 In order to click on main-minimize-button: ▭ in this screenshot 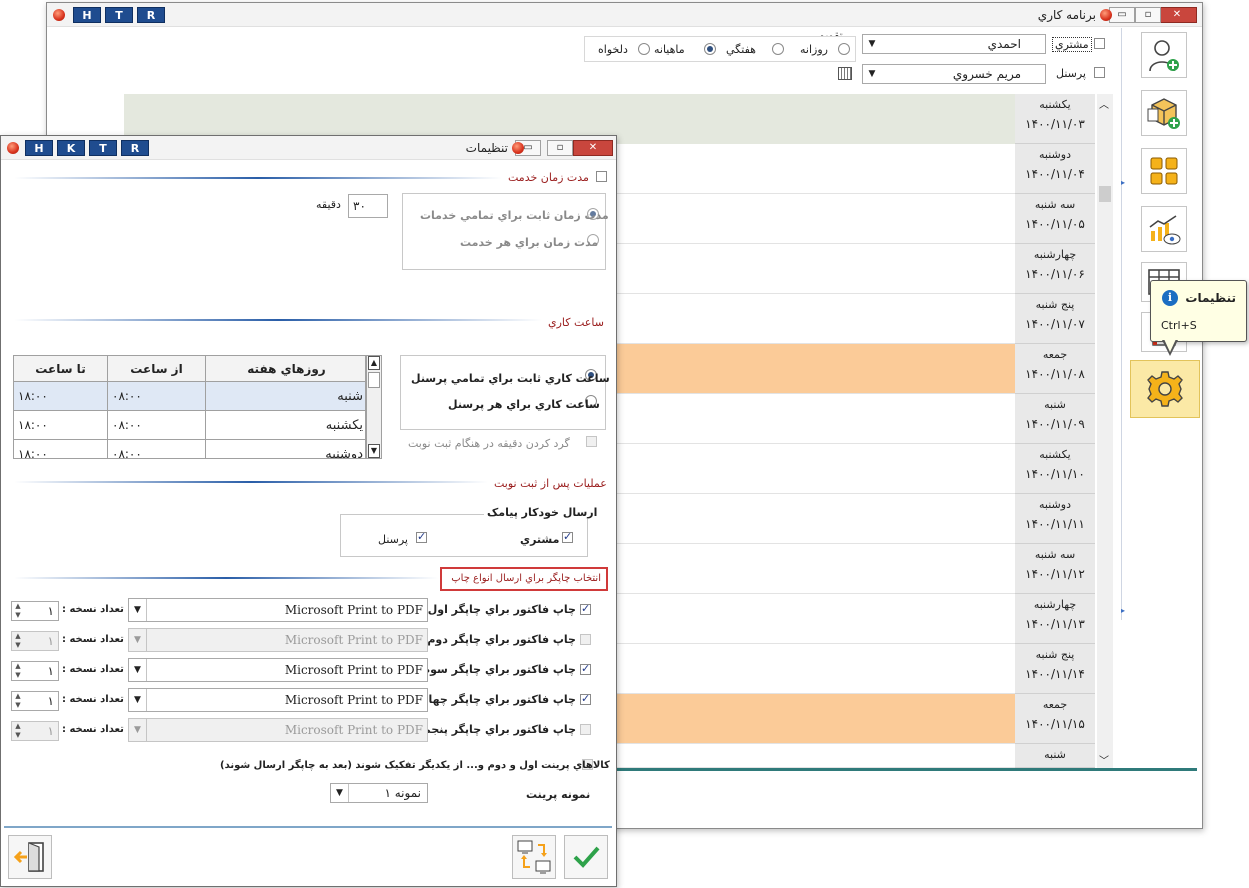, I will do `click(1122, 15)`.